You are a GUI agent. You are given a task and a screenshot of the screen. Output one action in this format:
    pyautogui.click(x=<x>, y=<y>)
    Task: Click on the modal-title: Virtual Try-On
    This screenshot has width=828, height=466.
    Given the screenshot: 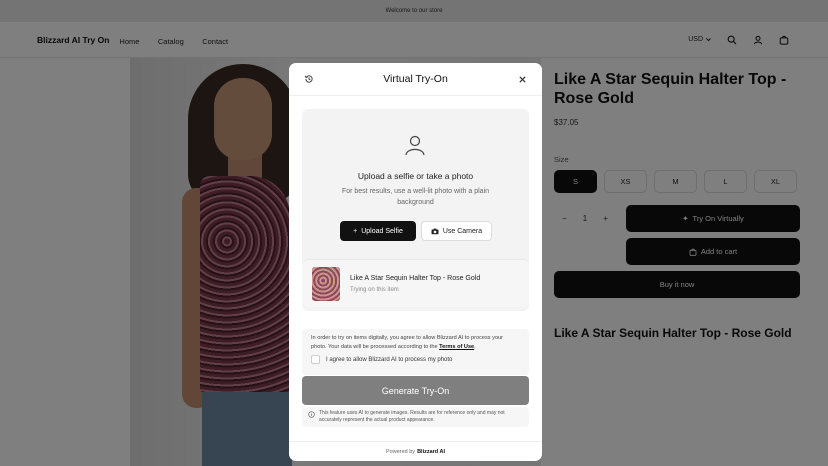 What is the action you would take?
    pyautogui.click(x=415, y=79)
    